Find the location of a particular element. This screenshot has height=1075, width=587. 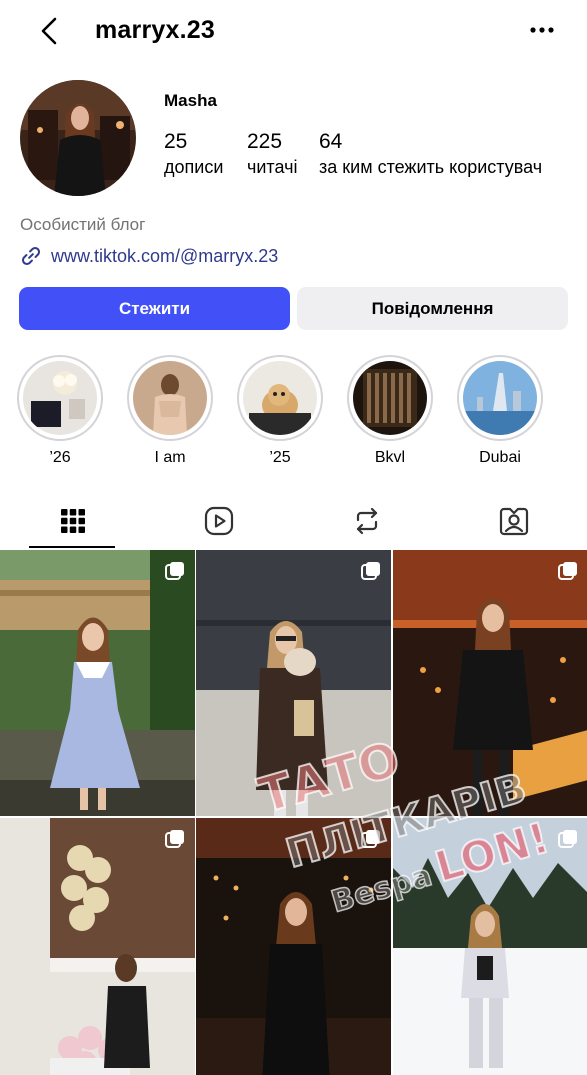

link-icon is located at coordinates (31, 256).